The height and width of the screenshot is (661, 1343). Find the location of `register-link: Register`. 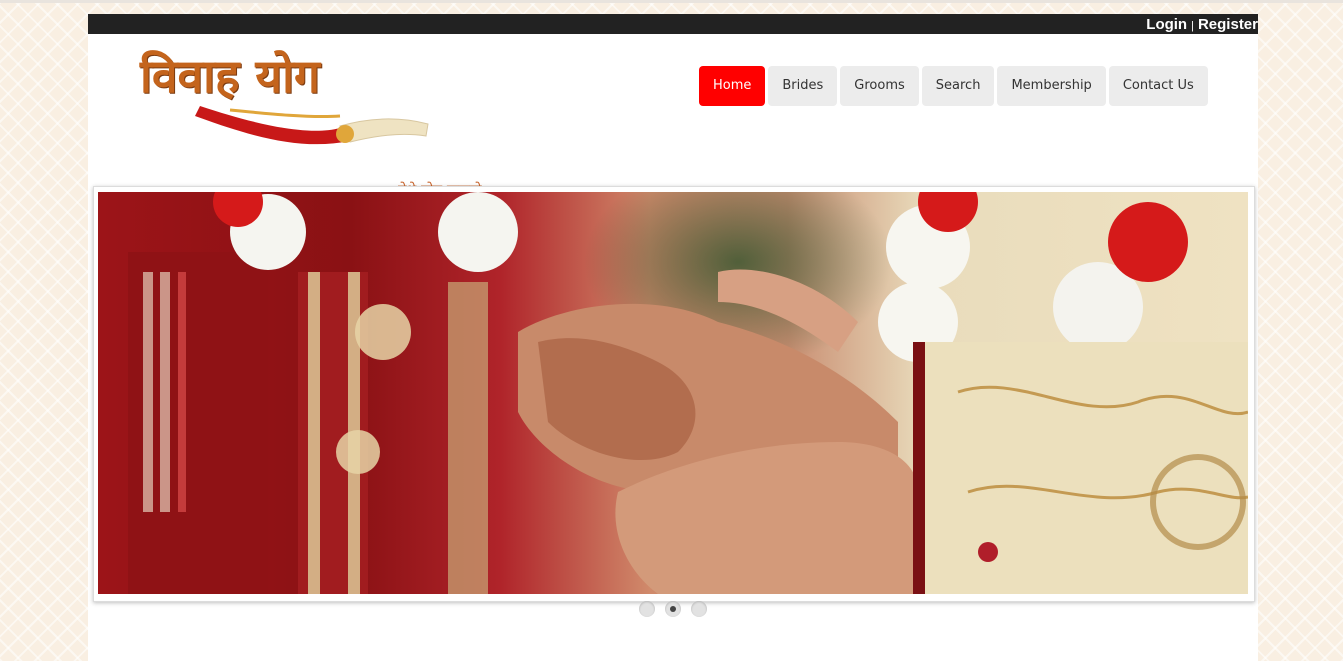

register-link: Register is located at coordinates (1228, 24).